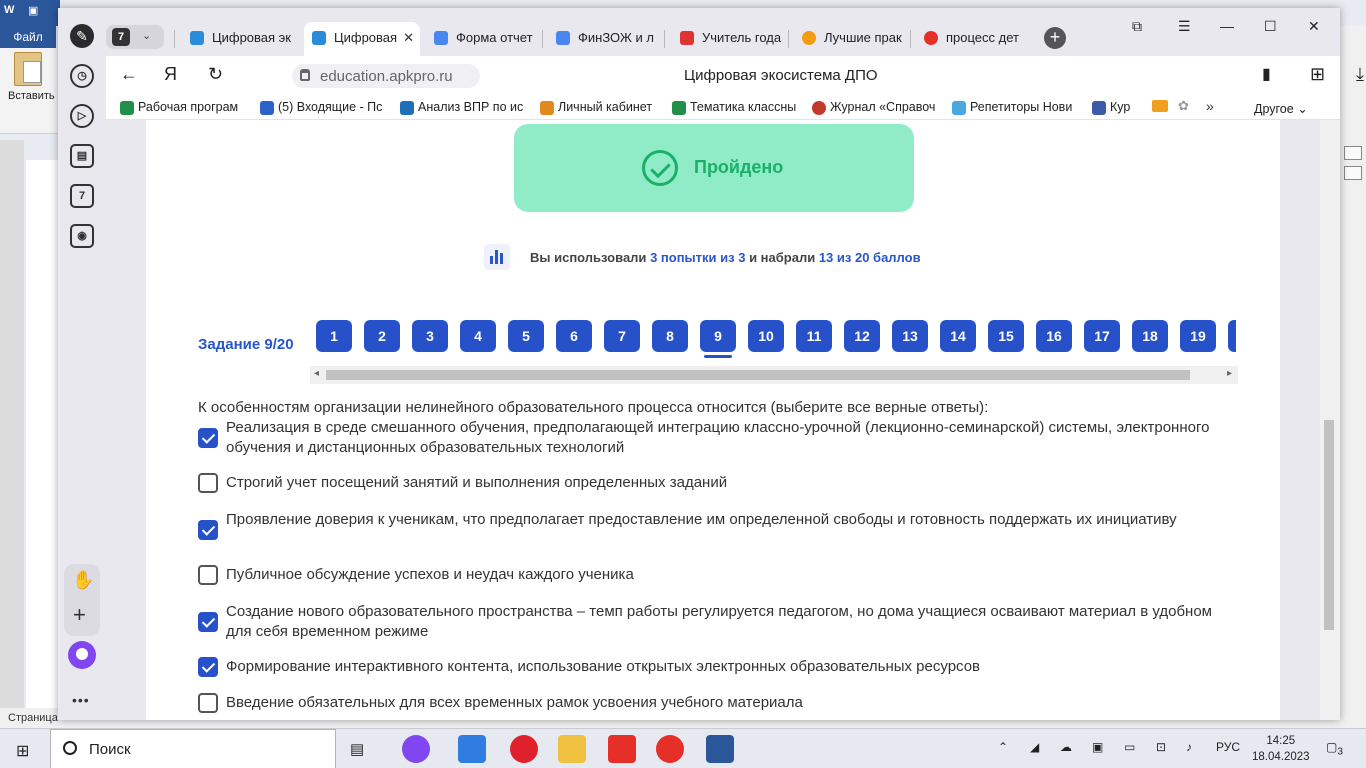 Image resolution: width=1366 pixels, height=768 pixels. Describe the element at coordinates (129, 74) in the screenshot. I see `back-icon: ←` at that location.